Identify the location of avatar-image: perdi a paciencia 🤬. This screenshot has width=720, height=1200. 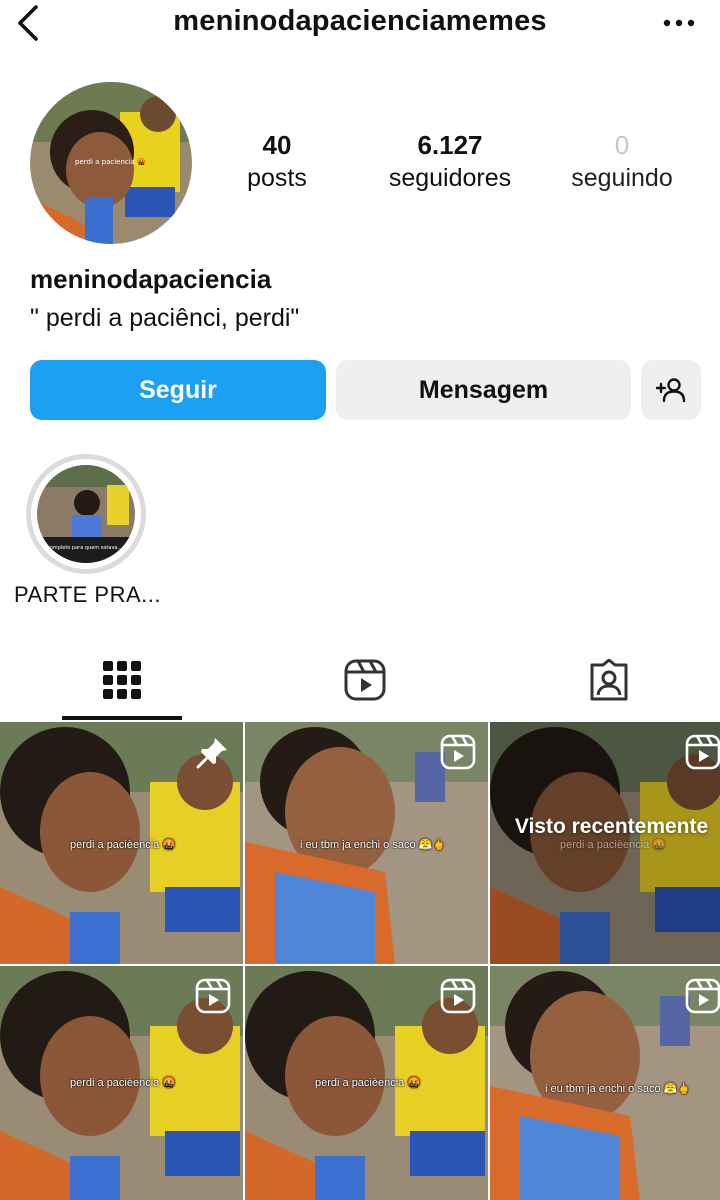
(111, 163).